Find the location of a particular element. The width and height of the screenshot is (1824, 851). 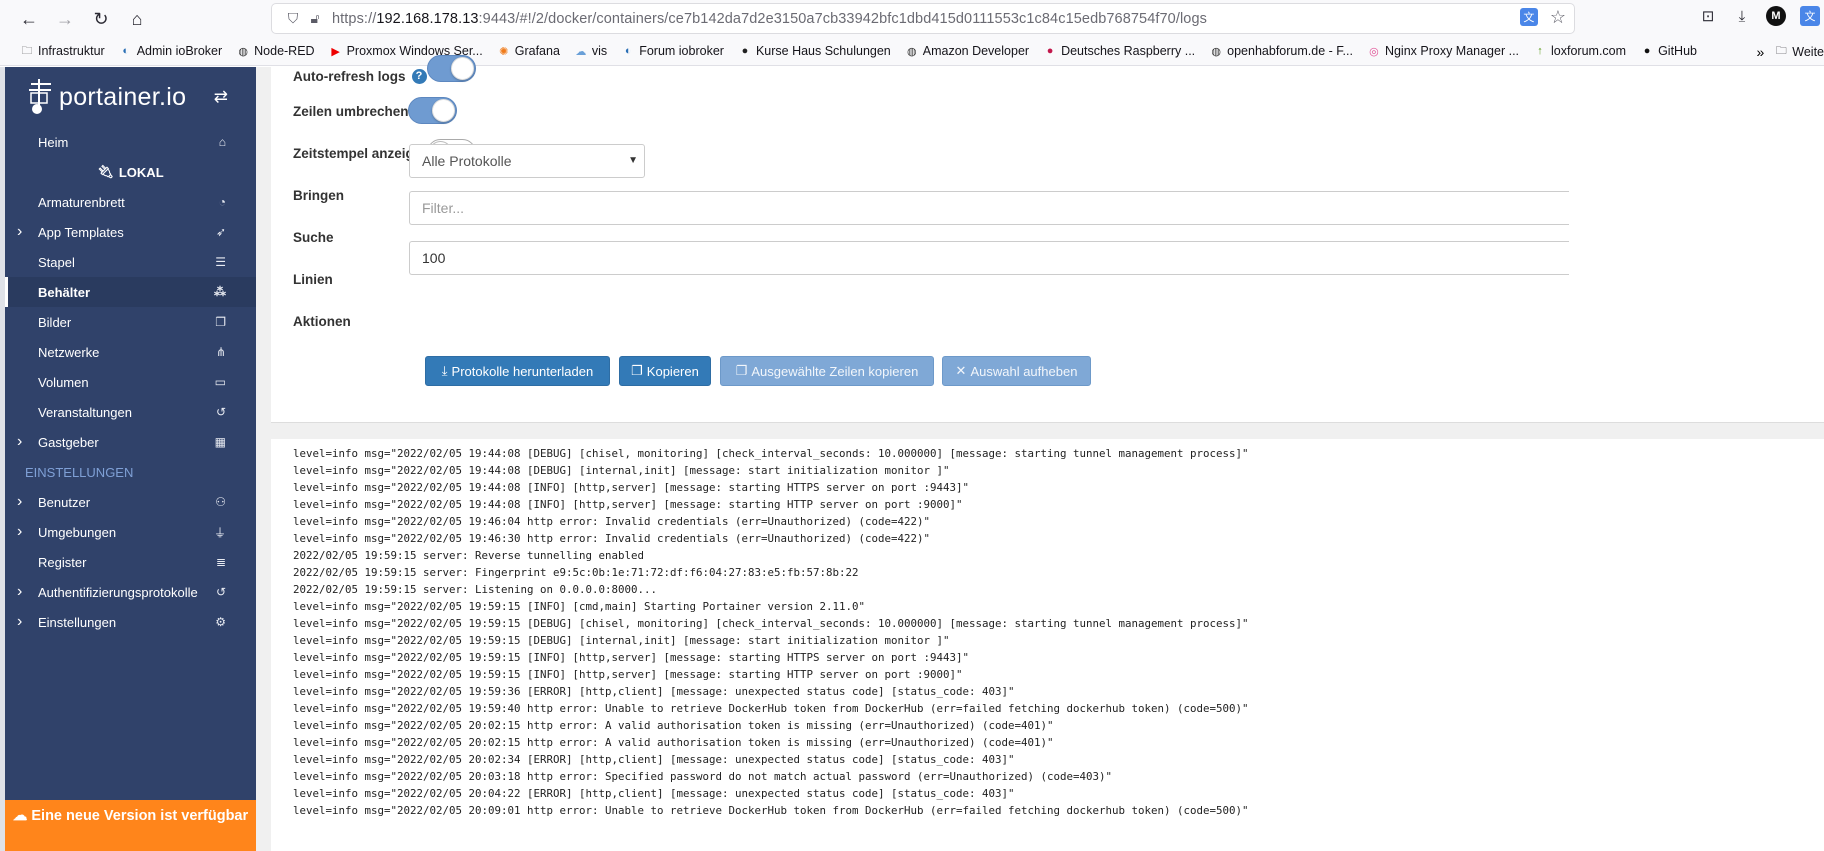

portainer-logo-text: portainer.io is located at coordinates (123, 96).